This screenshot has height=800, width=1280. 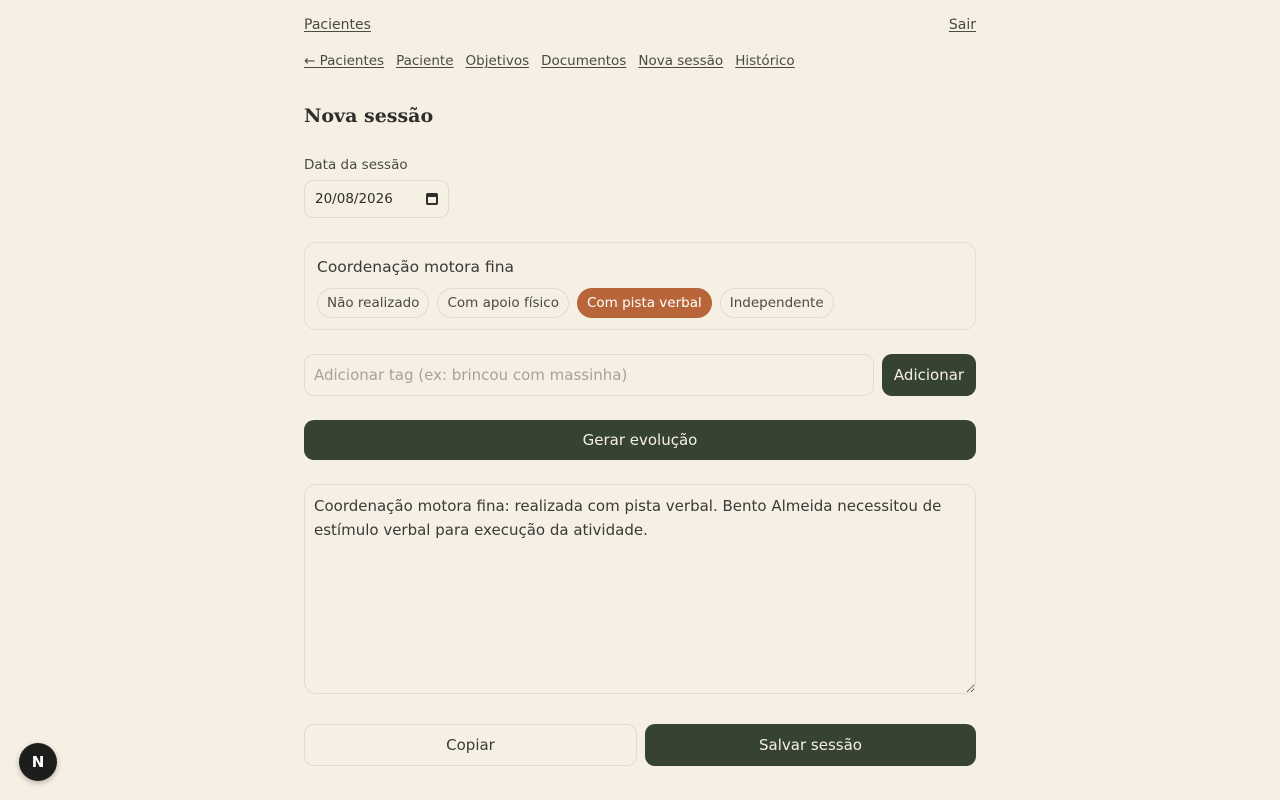 What do you see at coordinates (424, 61) in the screenshot?
I see `subnav-item-patient: Paciente` at bounding box center [424, 61].